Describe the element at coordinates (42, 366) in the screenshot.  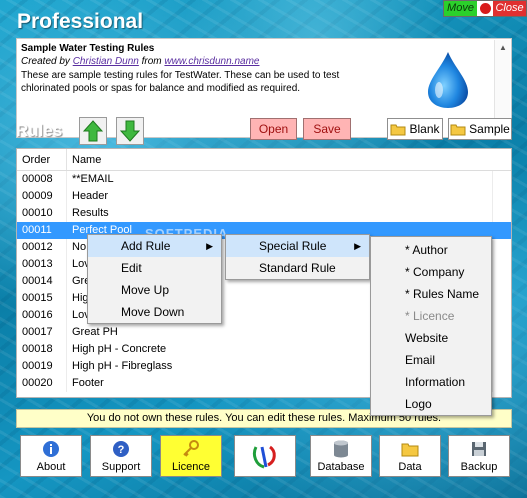
I see `cell-order: 00019` at that location.